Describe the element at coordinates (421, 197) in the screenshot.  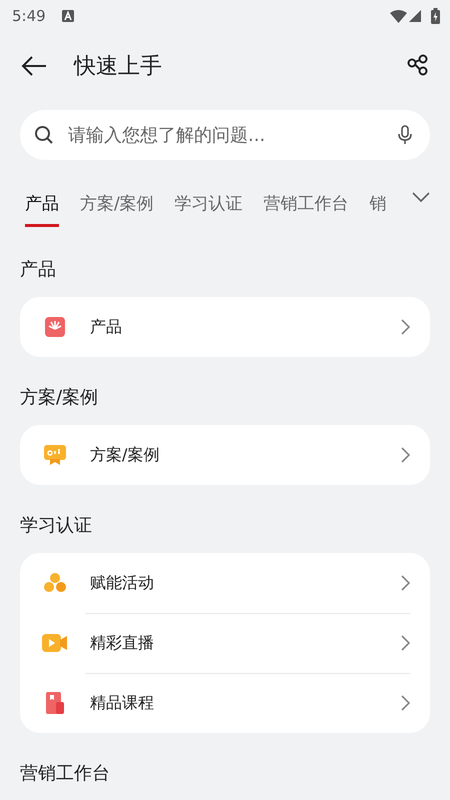
I see `expand-button` at that location.